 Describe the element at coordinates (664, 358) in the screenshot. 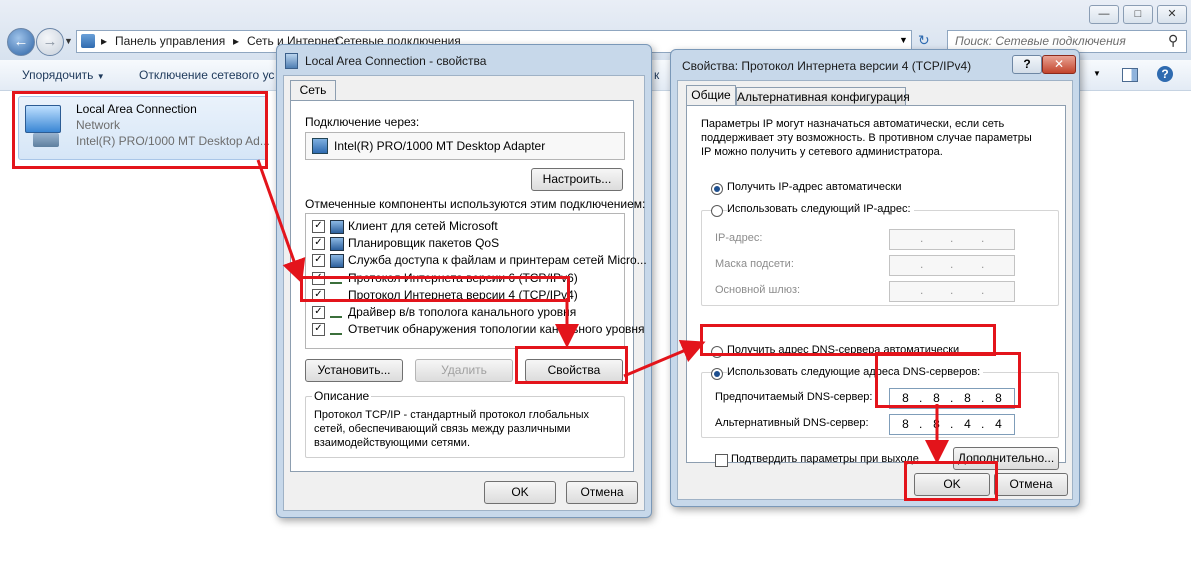

I see `arrow-properties-to-dns` at that location.